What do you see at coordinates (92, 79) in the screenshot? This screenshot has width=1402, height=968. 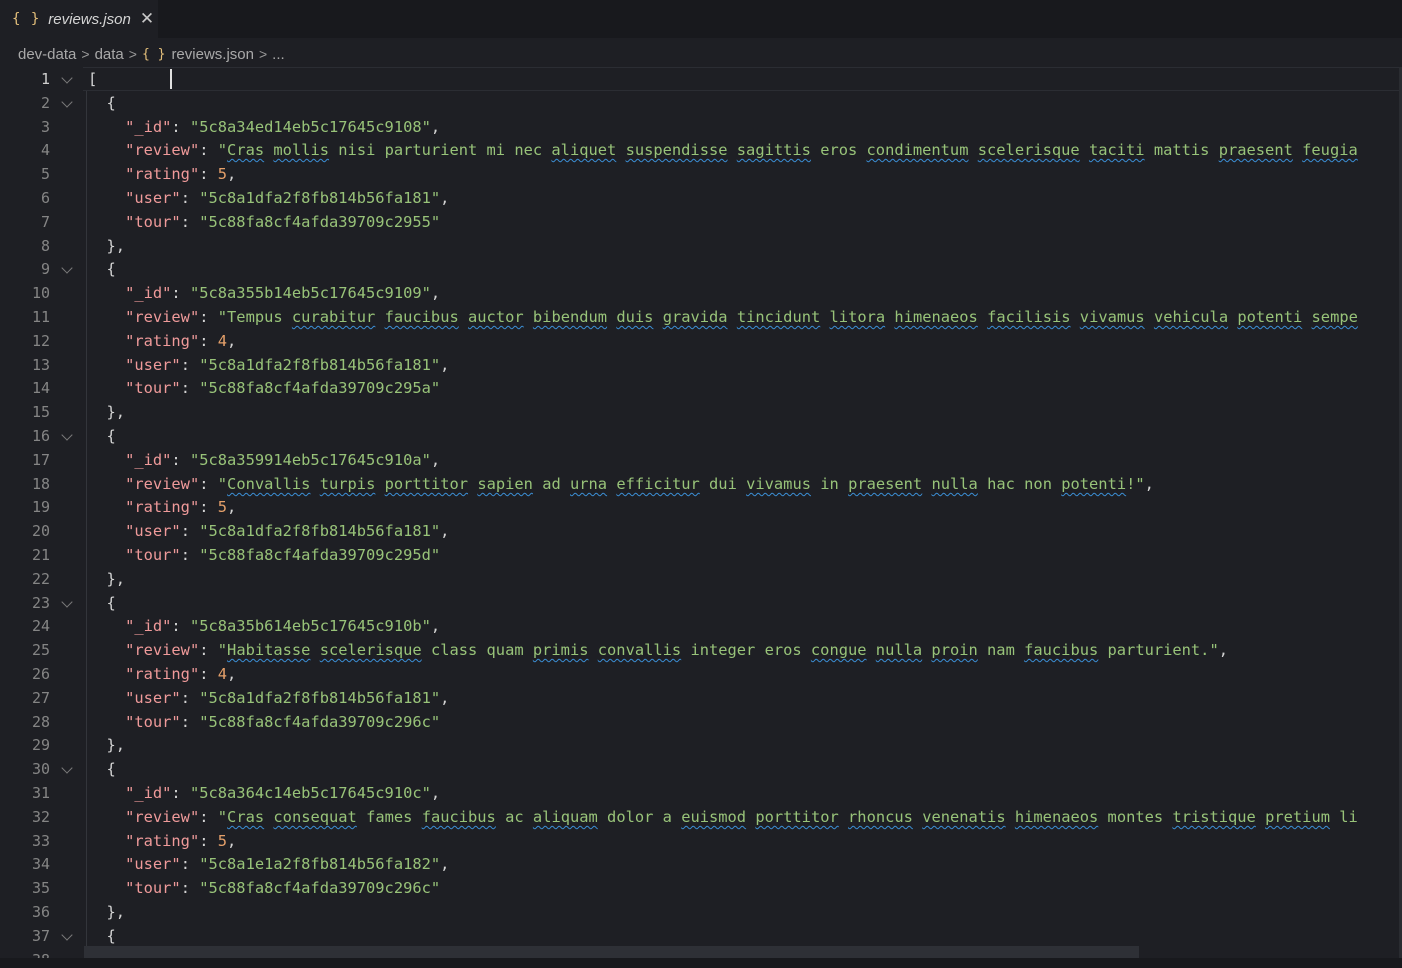 I see `code-line: [` at bounding box center [92, 79].